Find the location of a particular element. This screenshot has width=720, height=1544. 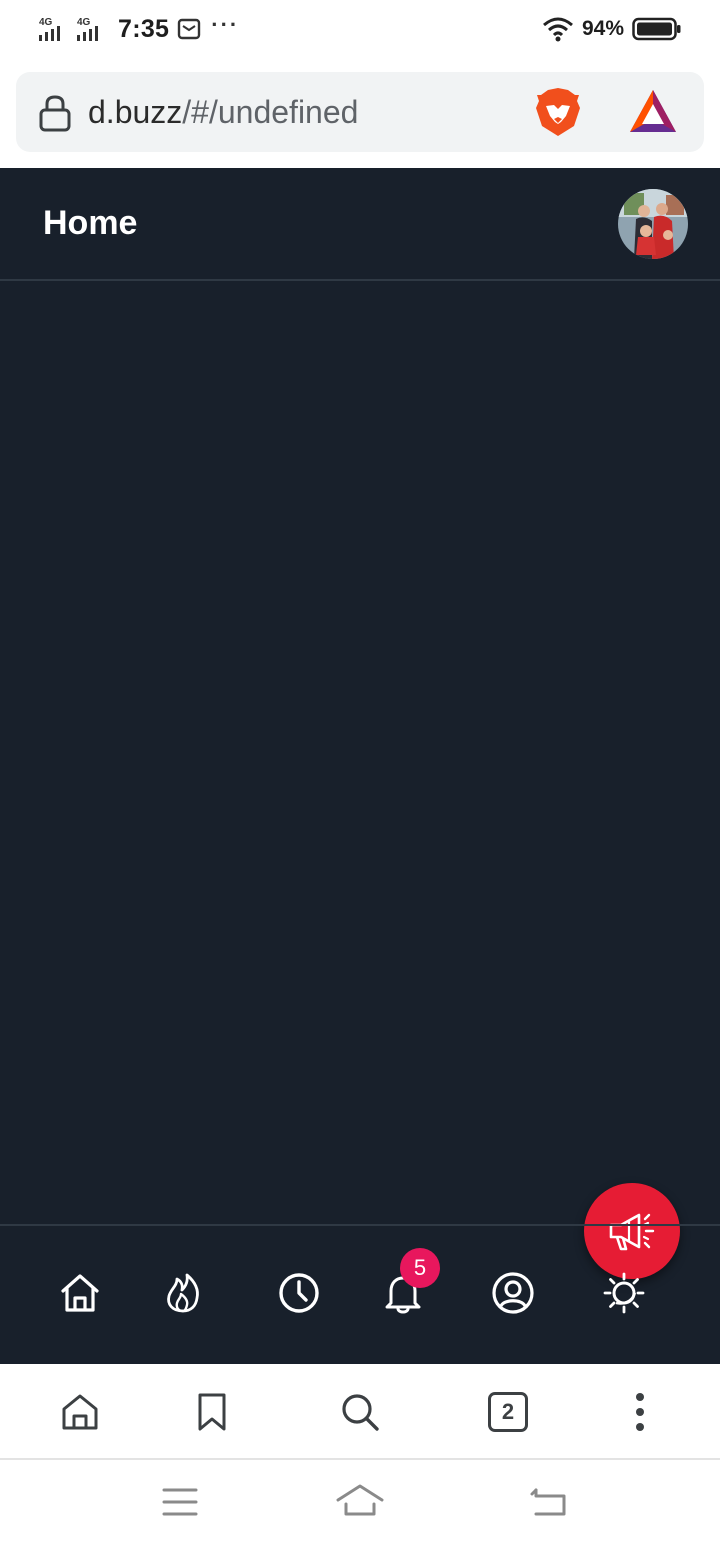

menu-icon is located at coordinates (640, 1412).